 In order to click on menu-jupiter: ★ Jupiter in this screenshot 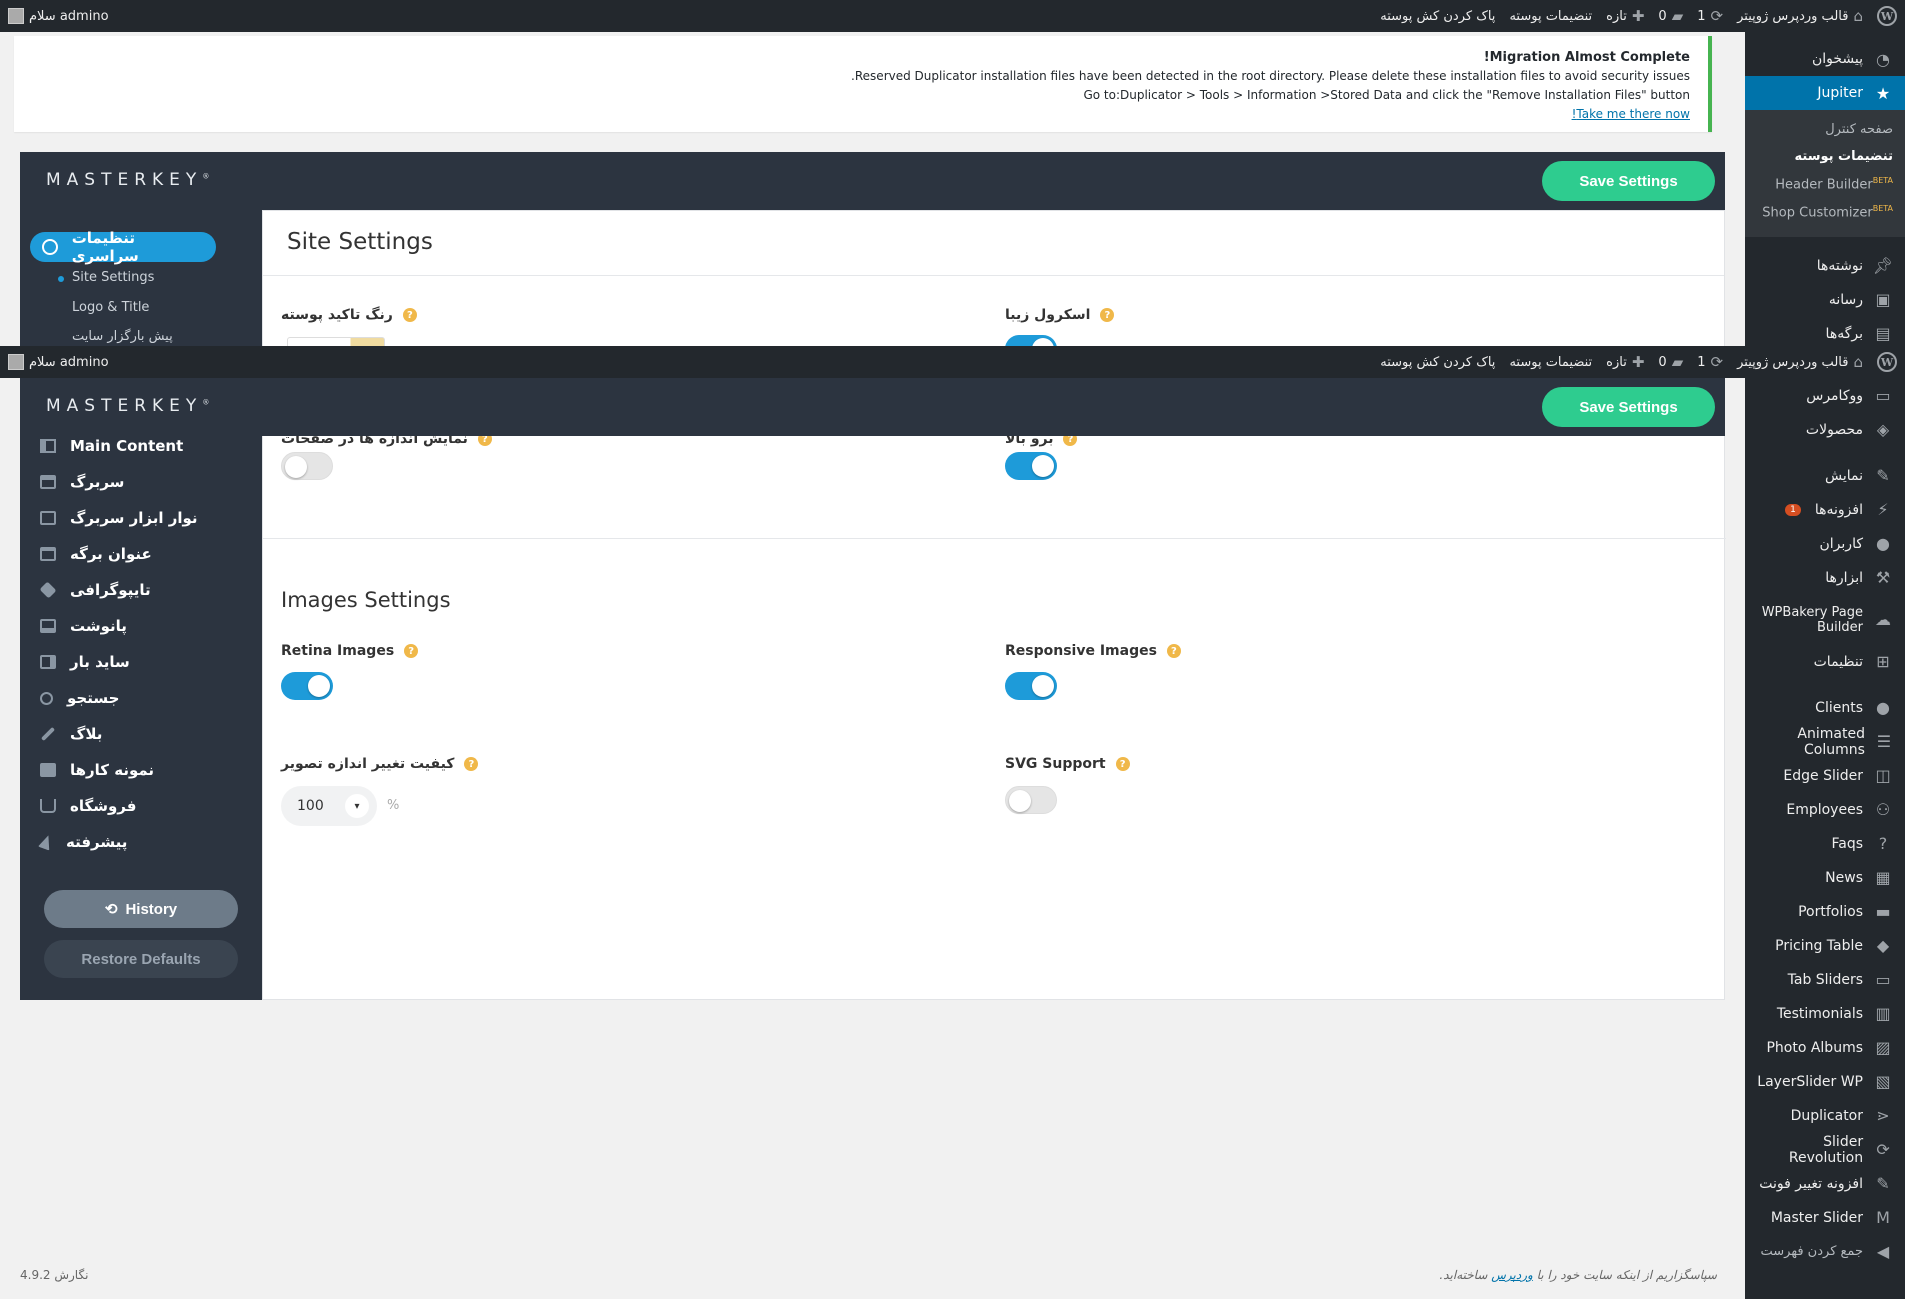, I will do `click(1825, 93)`.